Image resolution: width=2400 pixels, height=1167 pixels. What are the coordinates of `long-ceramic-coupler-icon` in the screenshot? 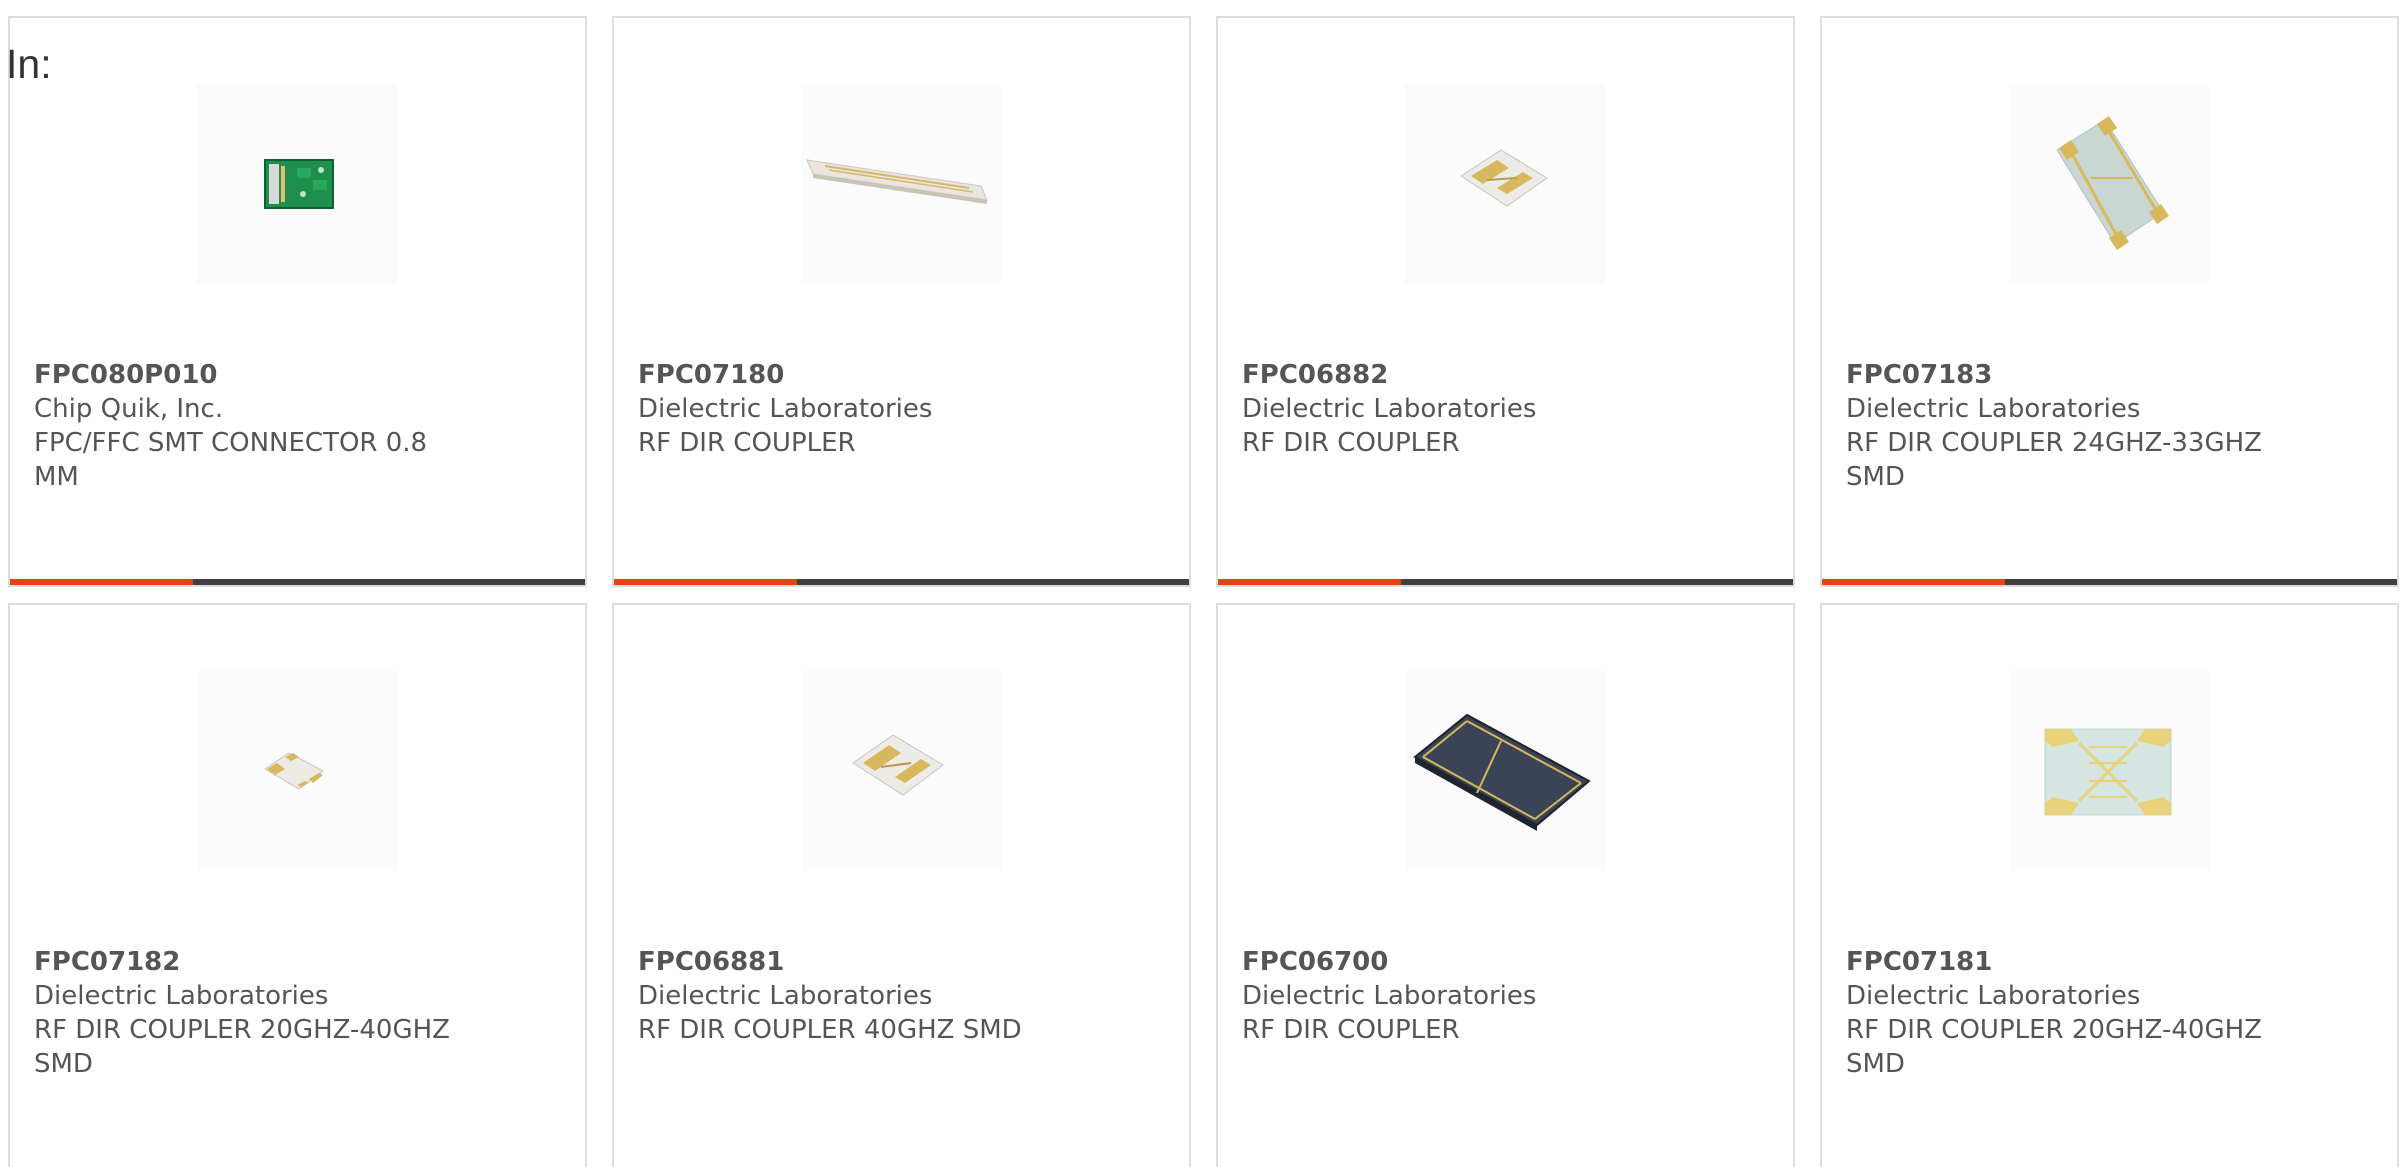 It's located at (897, 181).